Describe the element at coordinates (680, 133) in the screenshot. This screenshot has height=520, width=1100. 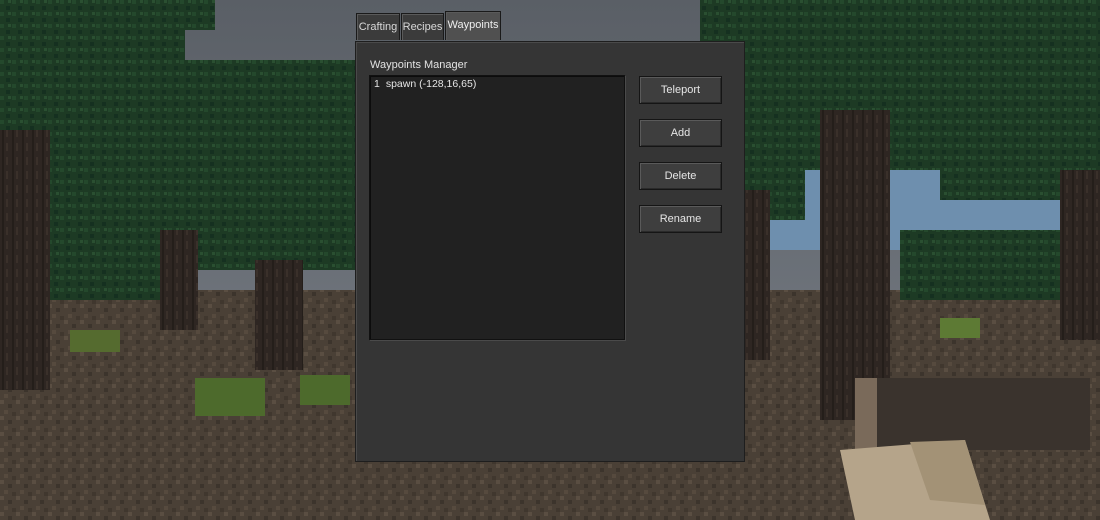
I see `add-button: Add` at that location.